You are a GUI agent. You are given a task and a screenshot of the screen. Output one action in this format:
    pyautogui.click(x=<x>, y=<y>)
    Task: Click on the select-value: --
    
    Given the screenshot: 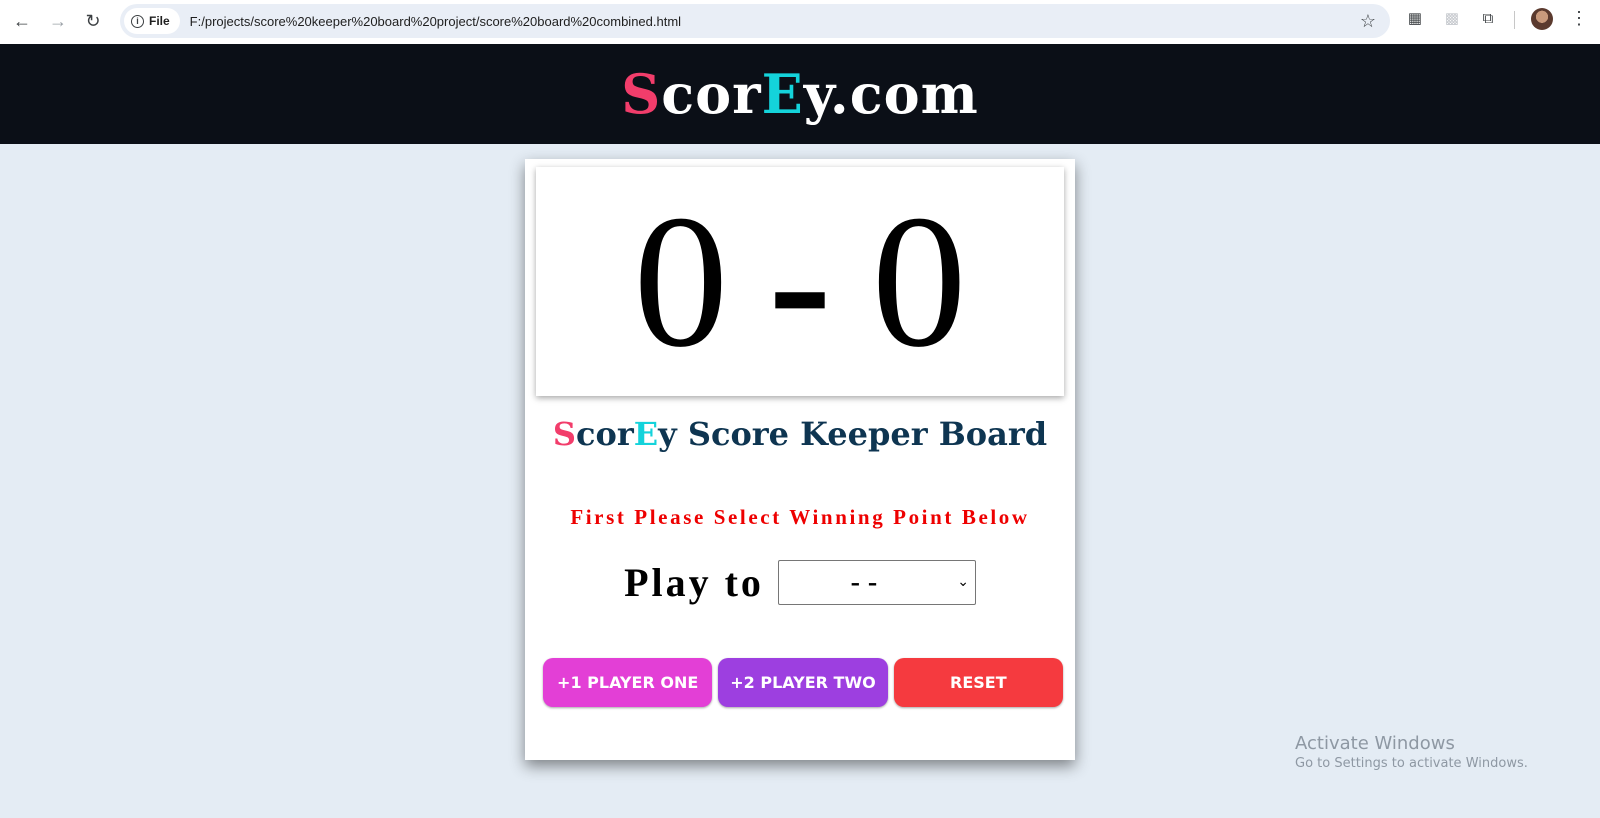 What is the action you would take?
    pyautogui.click(x=868, y=582)
    